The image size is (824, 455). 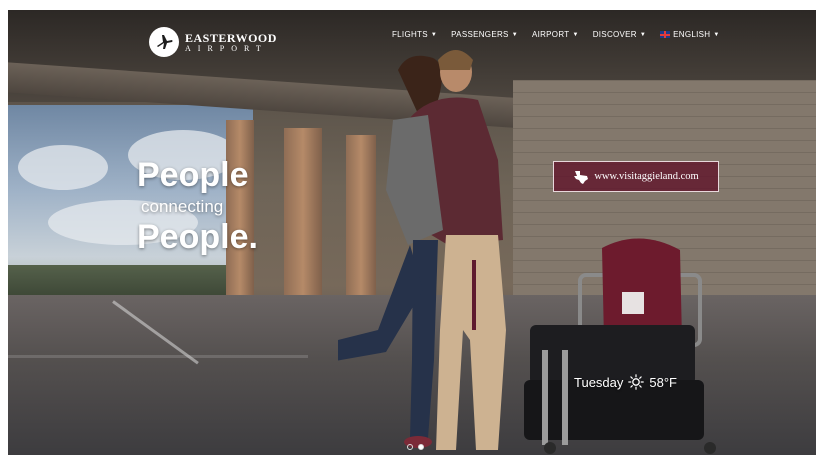 What do you see at coordinates (599, 382) in the screenshot?
I see `weather-day: Tuesday` at bounding box center [599, 382].